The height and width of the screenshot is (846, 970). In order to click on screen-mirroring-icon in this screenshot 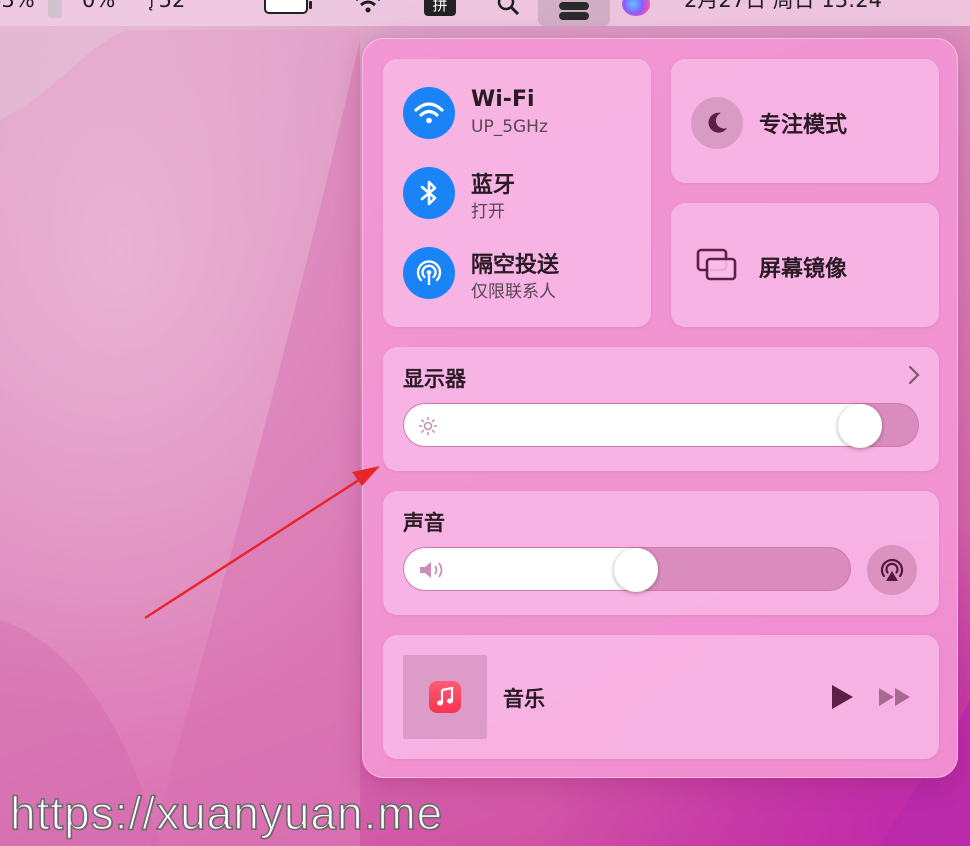, I will do `click(717, 267)`.